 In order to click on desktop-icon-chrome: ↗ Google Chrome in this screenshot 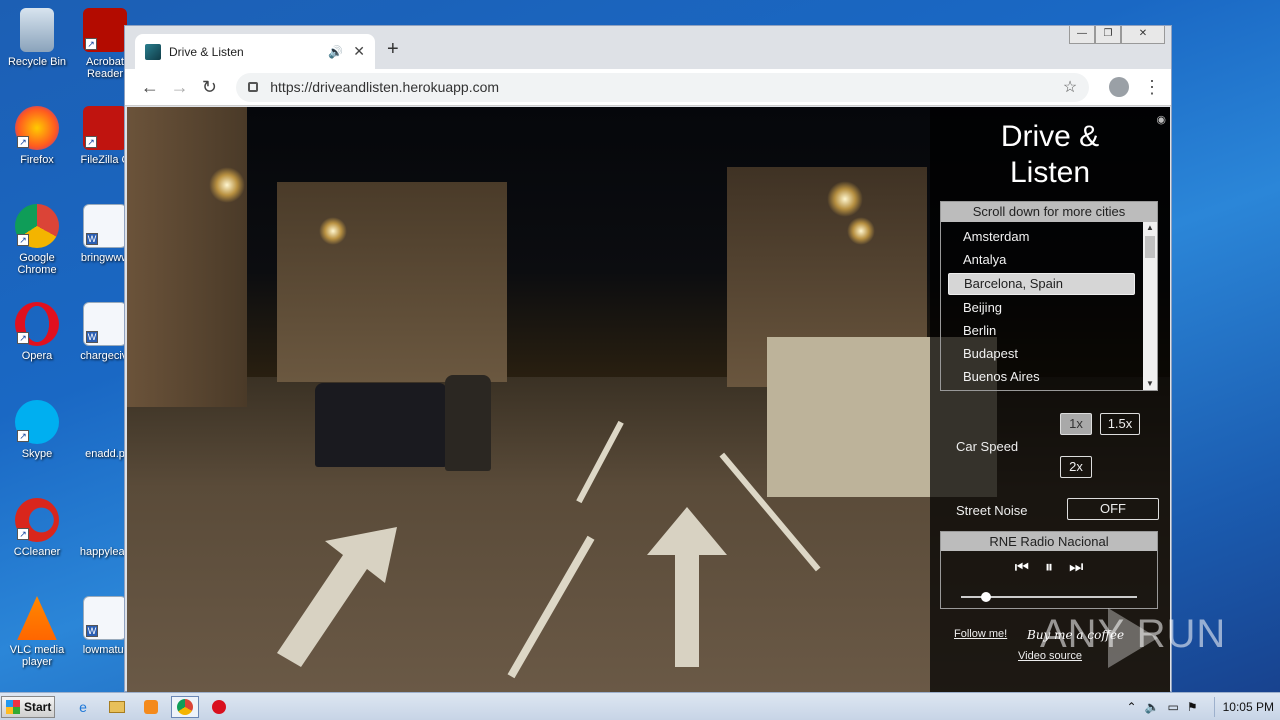, I will do `click(37, 240)`.